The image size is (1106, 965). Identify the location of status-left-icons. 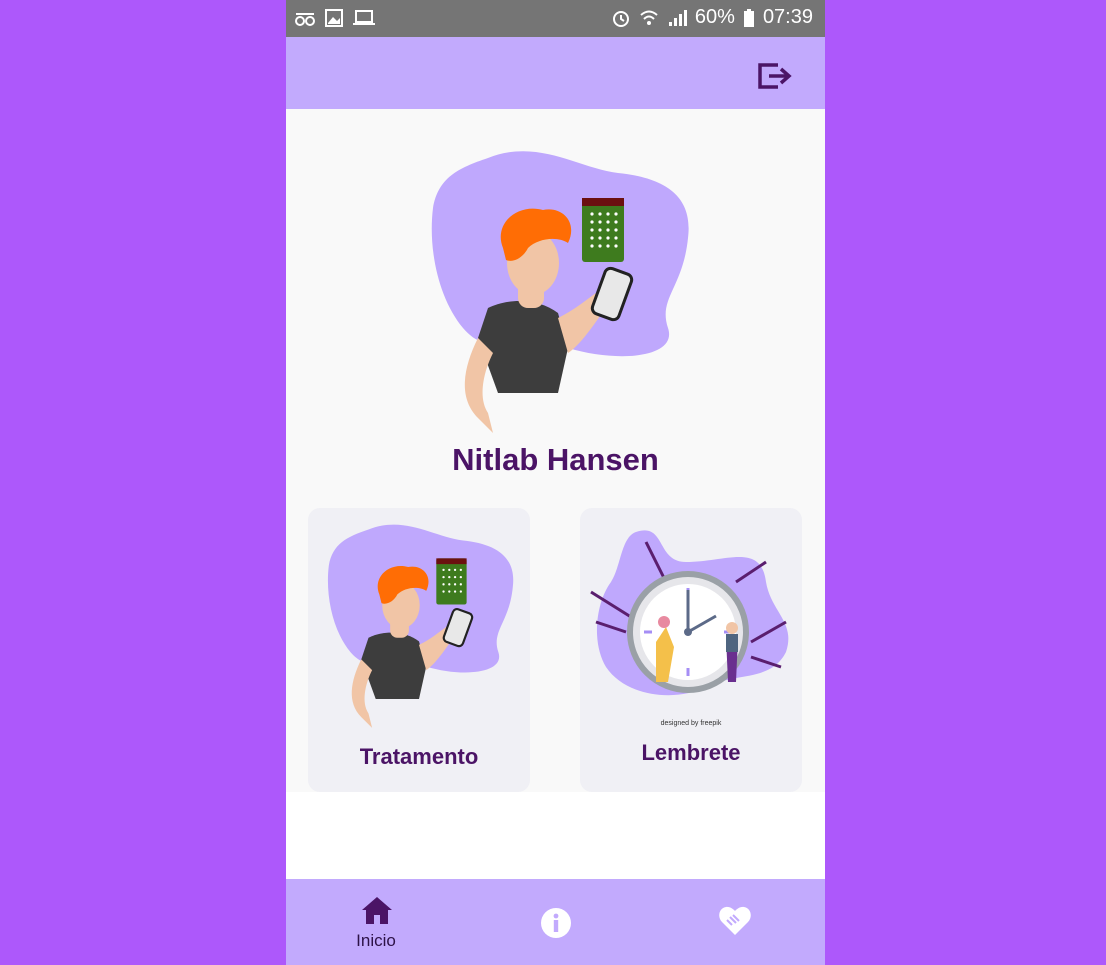
(335, 18).